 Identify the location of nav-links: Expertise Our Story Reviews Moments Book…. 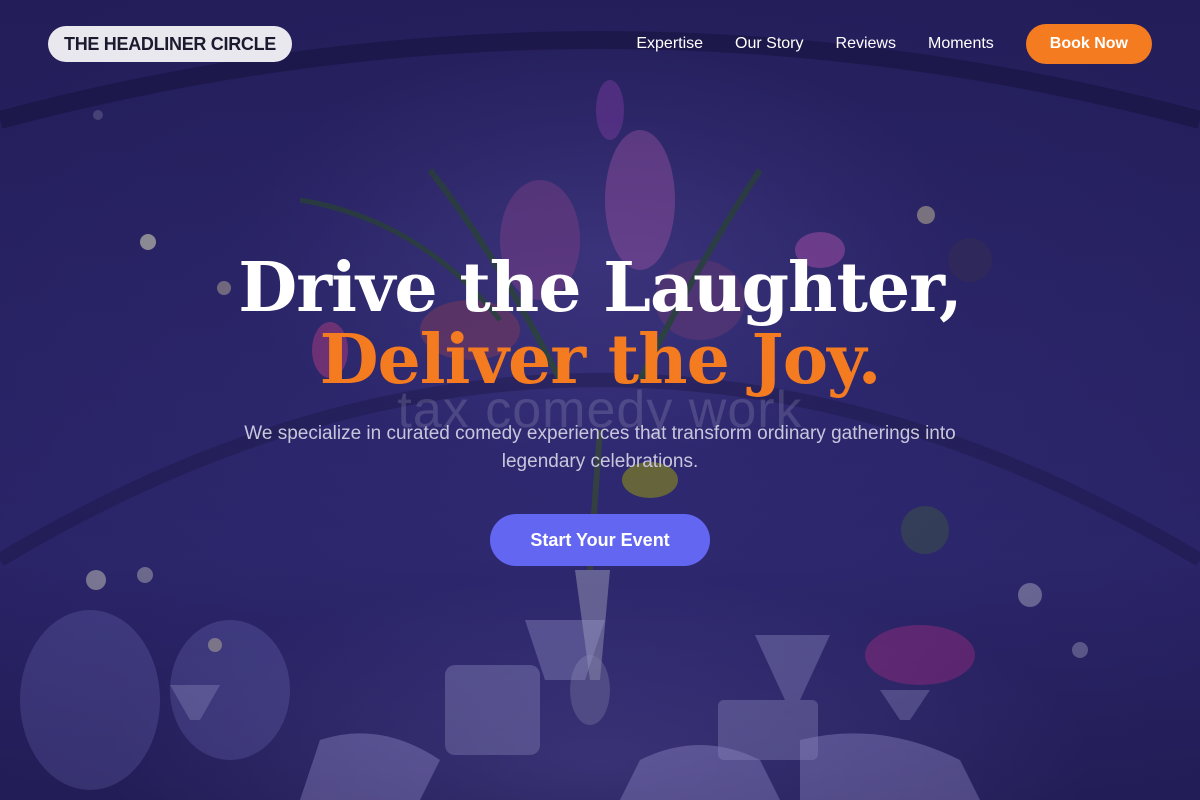
(878, 44).